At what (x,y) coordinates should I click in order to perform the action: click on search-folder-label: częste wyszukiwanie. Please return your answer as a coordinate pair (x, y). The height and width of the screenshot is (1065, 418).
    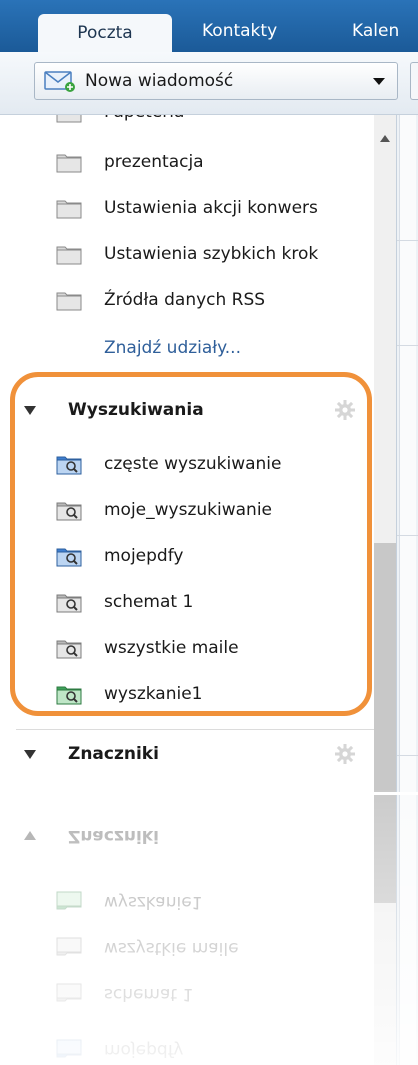
    Looking at the image, I should click on (193, 464).